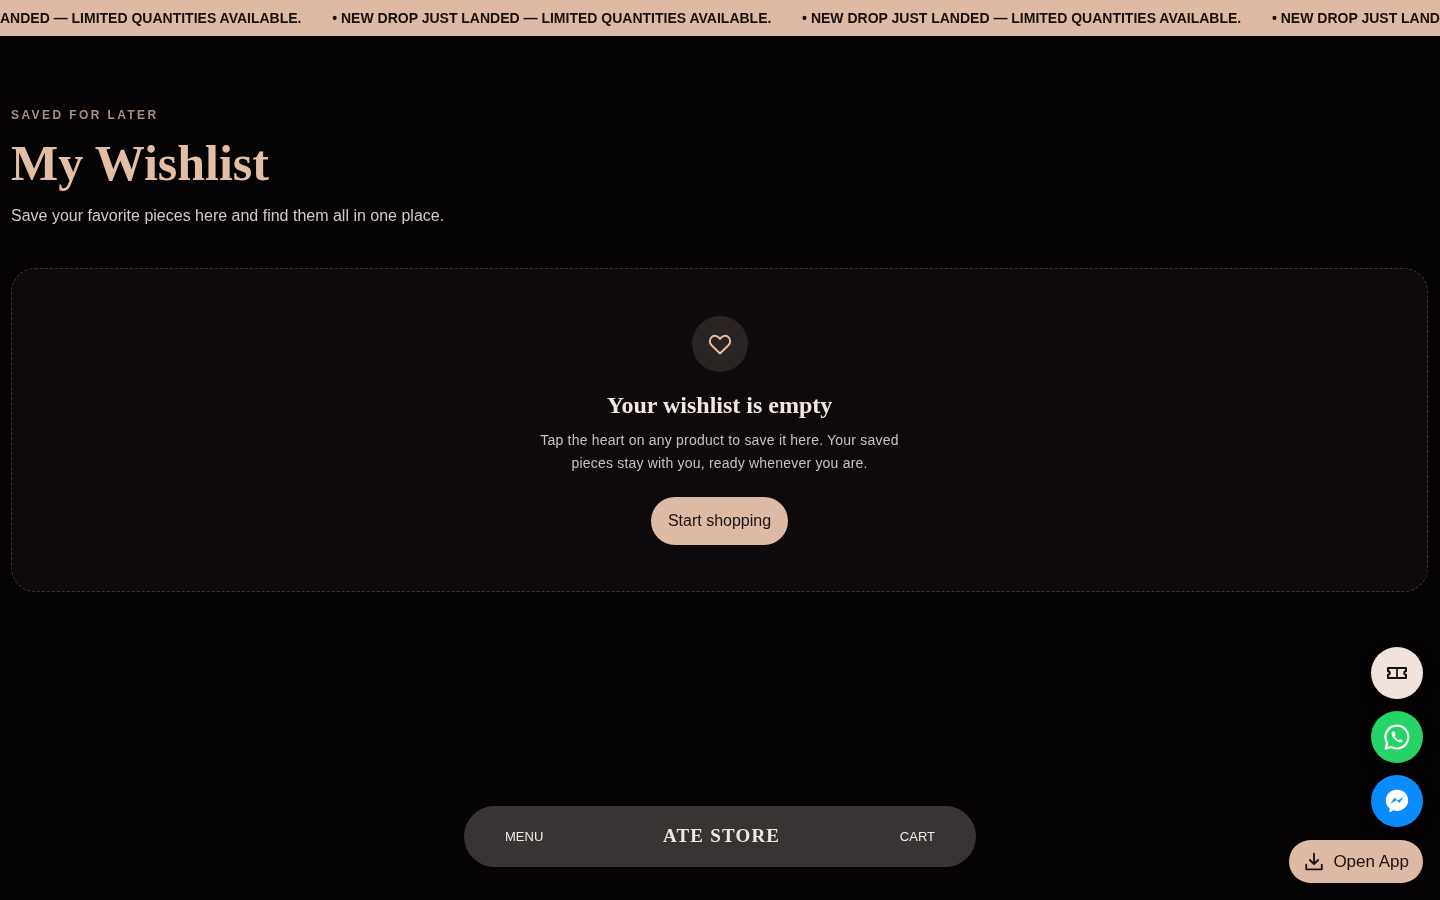 This screenshot has width=1440, height=900. What do you see at coordinates (1397, 673) in the screenshot?
I see `ticket-button` at bounding box center [1397, 673].